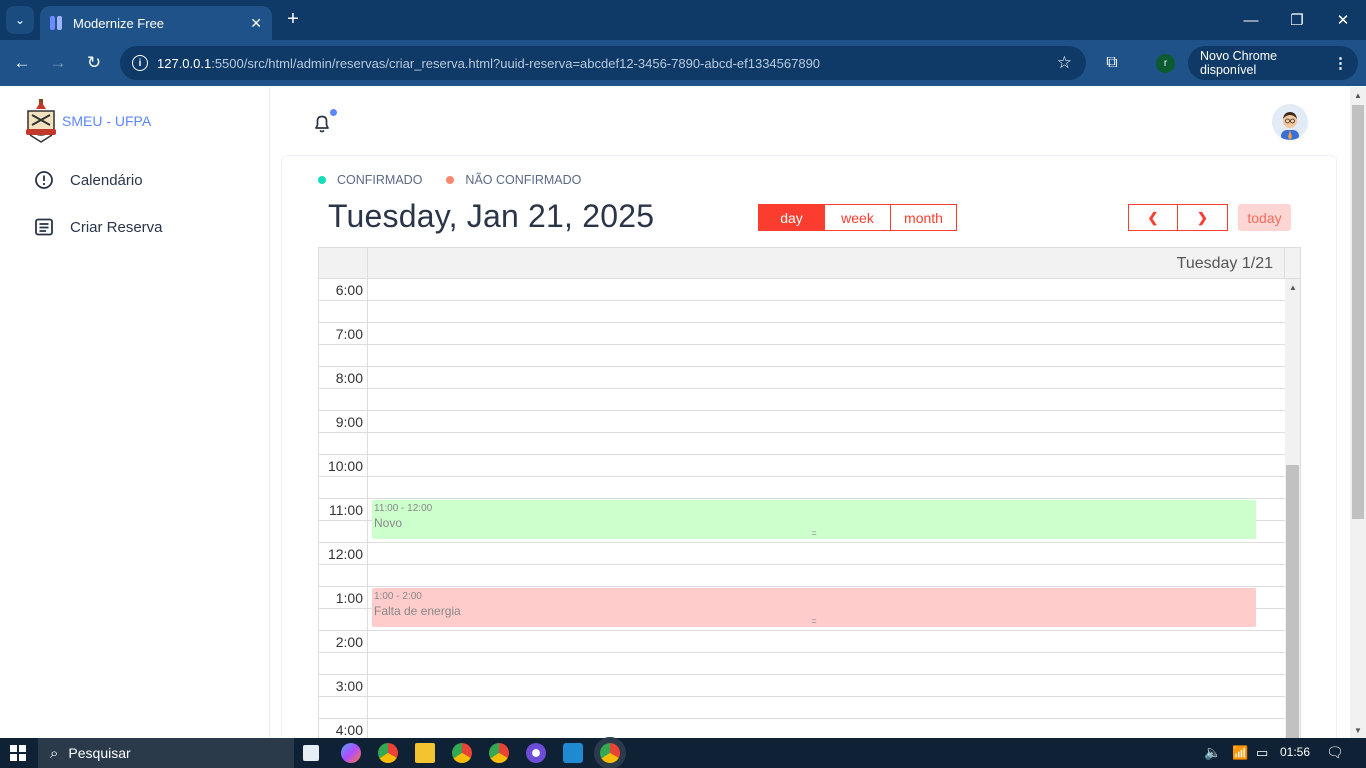 The height and width of the screenshot is (768, 1366). What do you see at coordinates (1335, 752) in the screenshot?
I see `notifications-icon: 🗨` at bounding box center [1335, 752].